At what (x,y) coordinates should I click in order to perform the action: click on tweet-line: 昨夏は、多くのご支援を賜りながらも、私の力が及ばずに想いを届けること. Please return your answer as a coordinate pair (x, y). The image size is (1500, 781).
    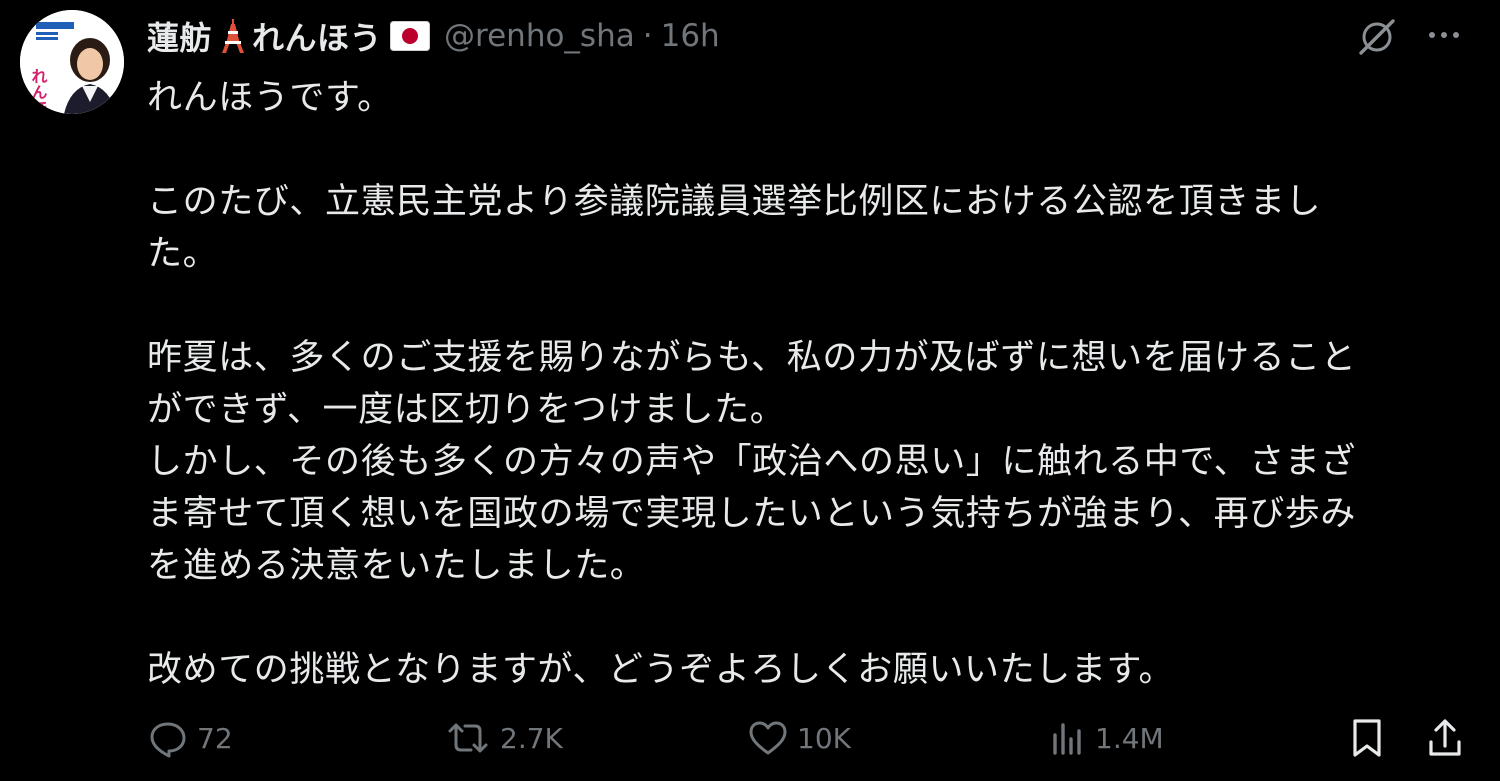
    Looking at the image, I should click on (752, 358).